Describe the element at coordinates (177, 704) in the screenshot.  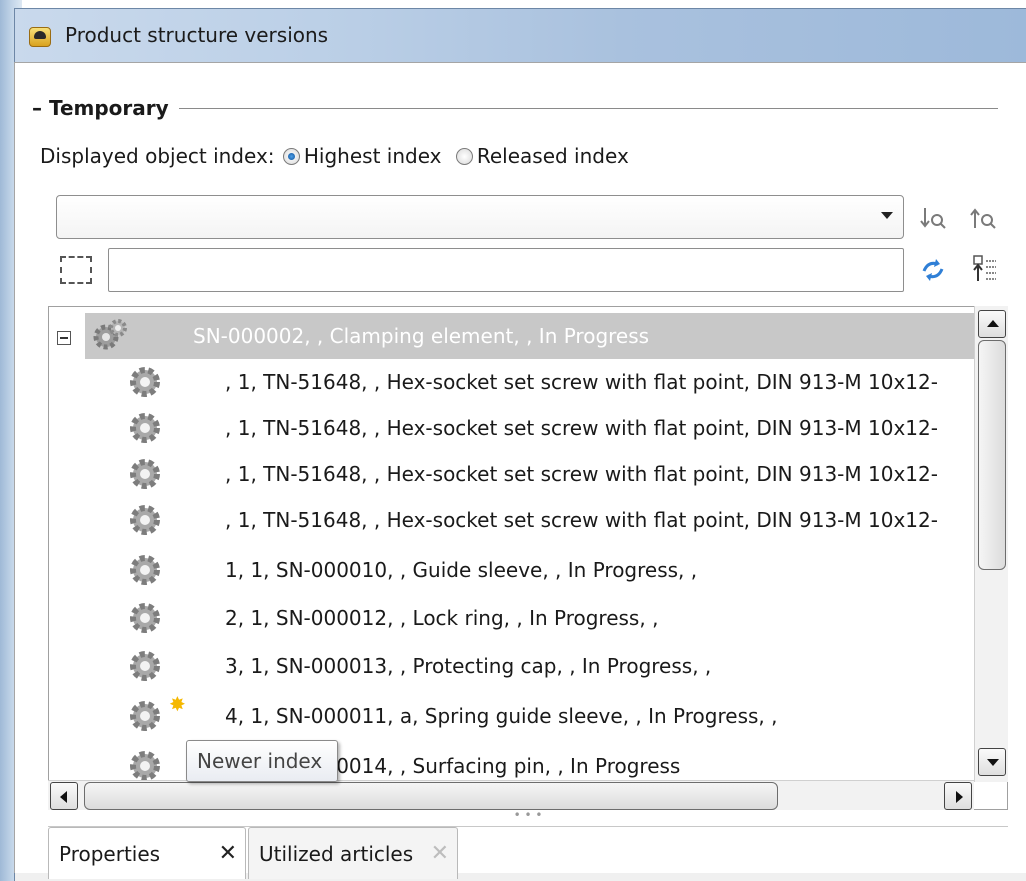
I see `newer-index-star-icon: ✸` at that location.